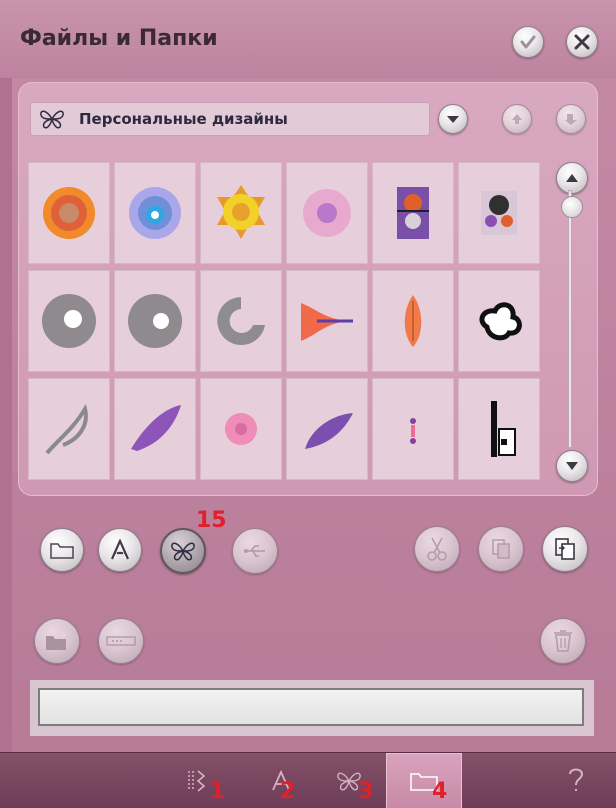 The image size is (616, 808). What do you see at coordinates (440, 791) in the screenshot?
I see `annotation-4: 4` at bounding box center [440, 791].